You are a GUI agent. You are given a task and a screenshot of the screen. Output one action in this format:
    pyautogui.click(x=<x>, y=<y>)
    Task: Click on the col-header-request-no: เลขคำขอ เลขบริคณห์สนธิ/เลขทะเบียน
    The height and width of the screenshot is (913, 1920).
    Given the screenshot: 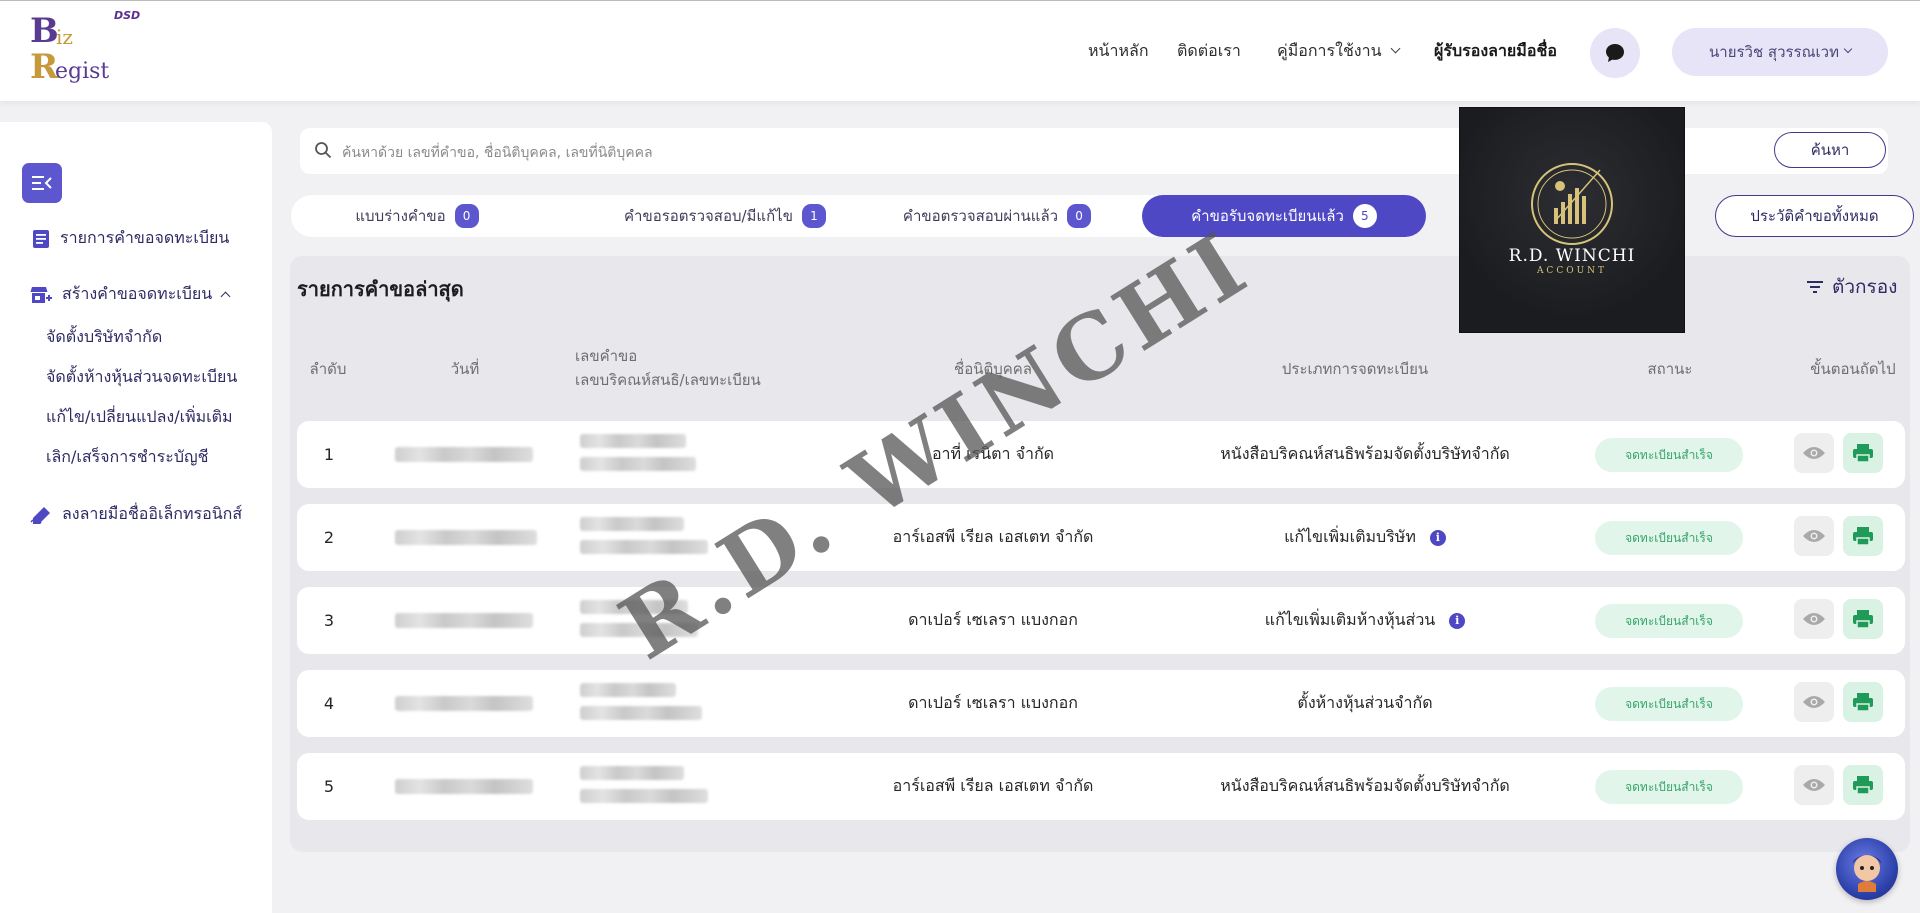 What is the action you would take?
    pyautogui.click(x=668, y=368)
    